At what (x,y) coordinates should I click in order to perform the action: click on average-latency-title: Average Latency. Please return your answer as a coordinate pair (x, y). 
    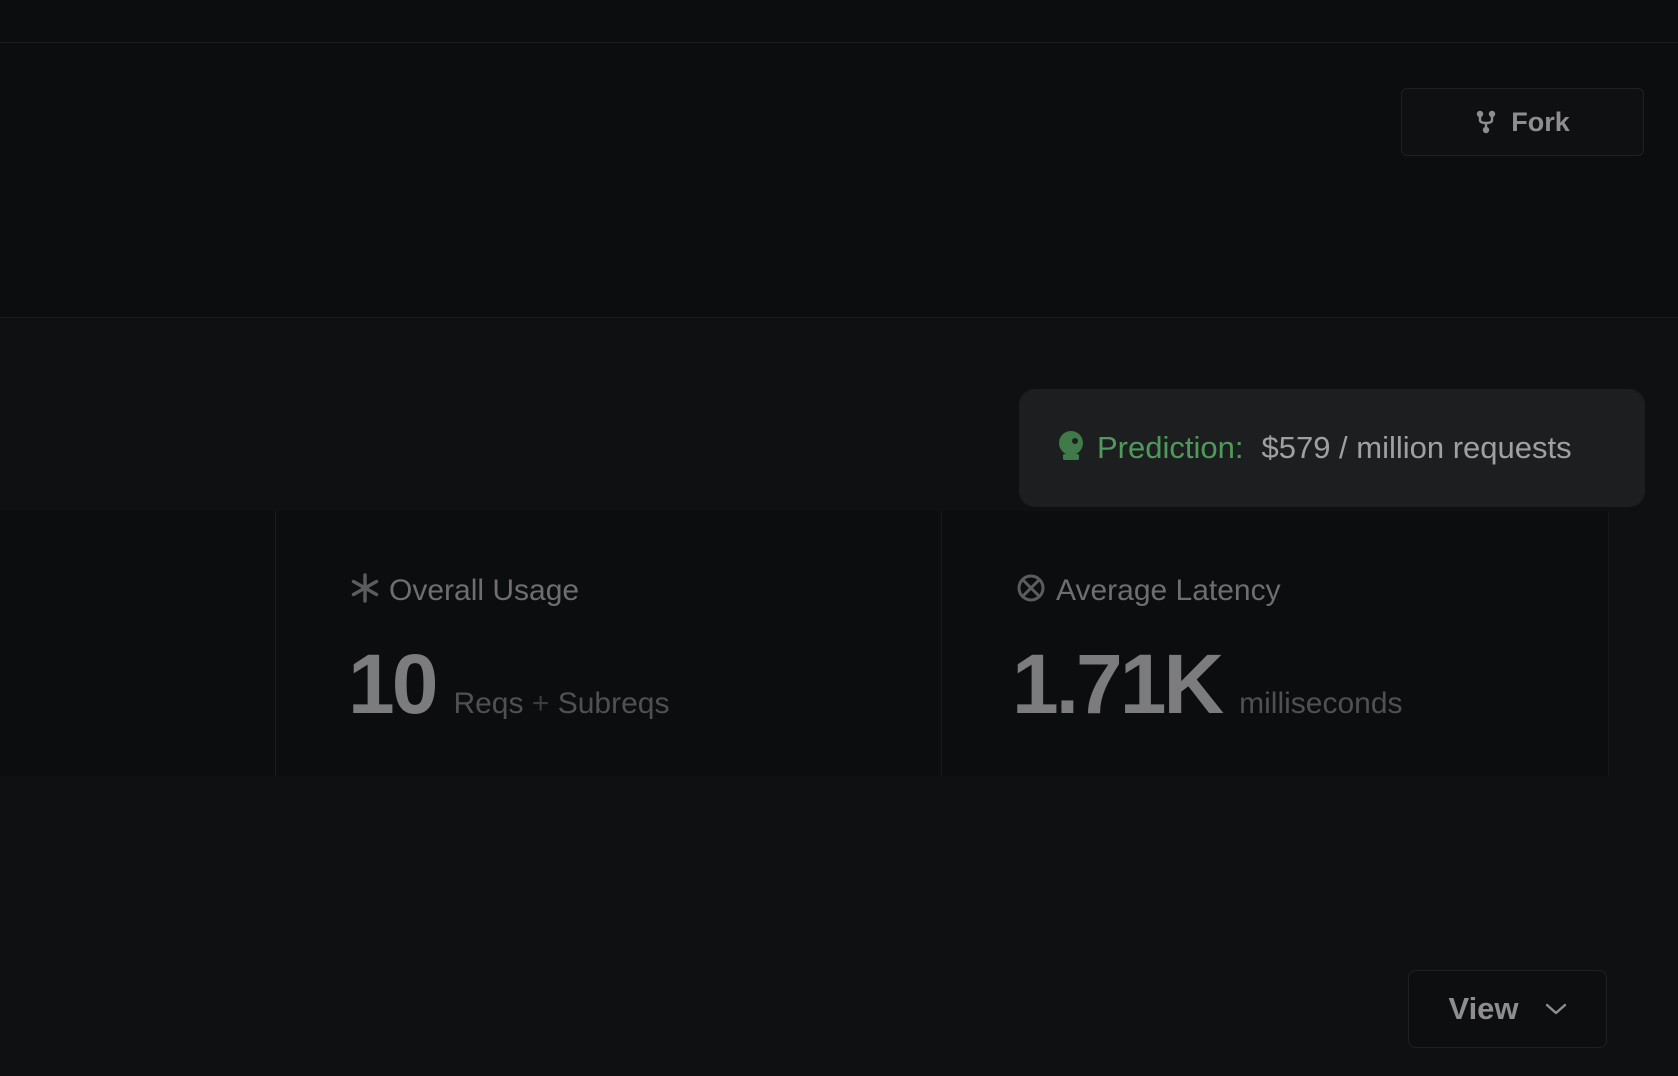
    Looking at the image, I should click on (1148, 590).